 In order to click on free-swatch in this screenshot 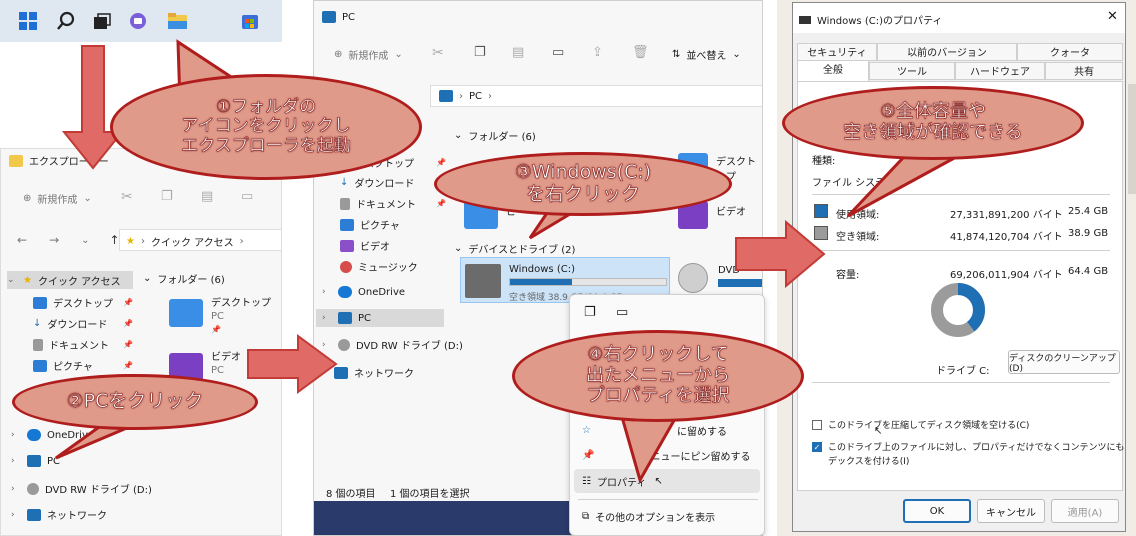, I will do `click(821, 233)`.